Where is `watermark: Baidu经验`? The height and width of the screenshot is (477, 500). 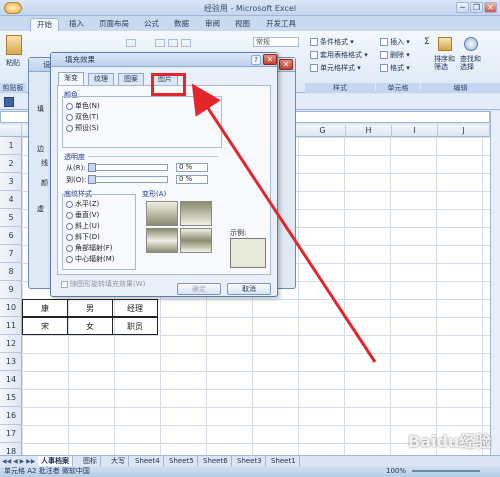
watermark: Baidu经验 is located at coordinates (450, 441).